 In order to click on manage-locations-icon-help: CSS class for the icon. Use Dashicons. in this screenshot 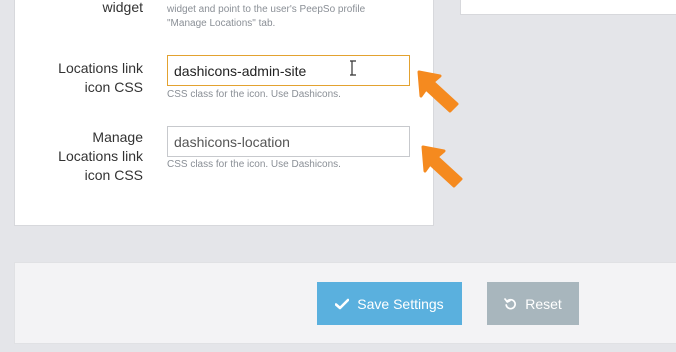, I will do `click(254, 164)`.